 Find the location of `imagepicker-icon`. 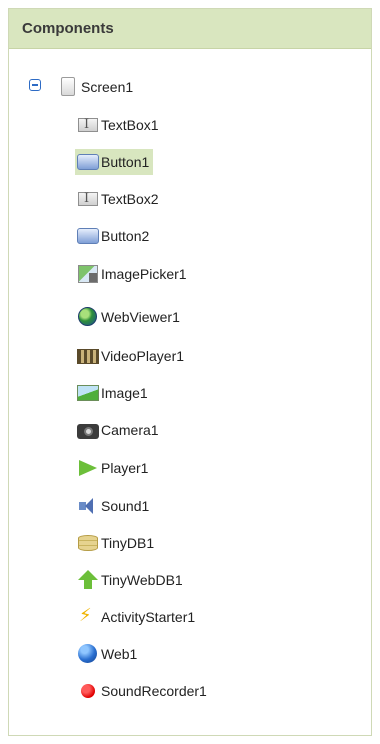

imagepicker-icon is located at coordinates (88, 274).